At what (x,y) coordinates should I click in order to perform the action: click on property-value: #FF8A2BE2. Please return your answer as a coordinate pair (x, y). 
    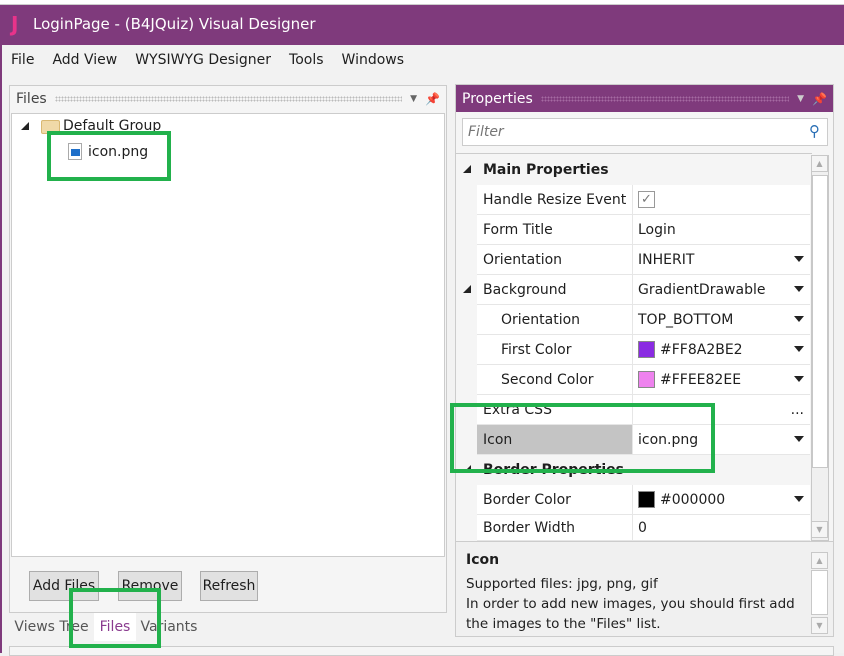
    Looking at the image, I should click on (701, 350).